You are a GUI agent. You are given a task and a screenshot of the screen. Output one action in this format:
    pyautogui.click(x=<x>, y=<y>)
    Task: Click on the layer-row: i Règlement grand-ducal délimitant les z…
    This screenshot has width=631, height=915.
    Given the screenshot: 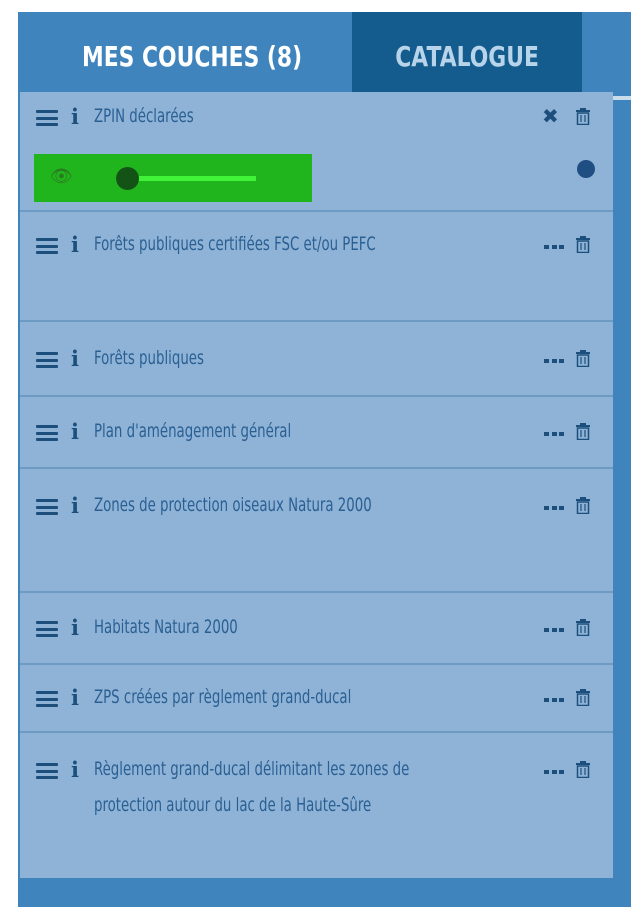 What is the action you would take?
    pyautogui.click(x=316, y=805)
    